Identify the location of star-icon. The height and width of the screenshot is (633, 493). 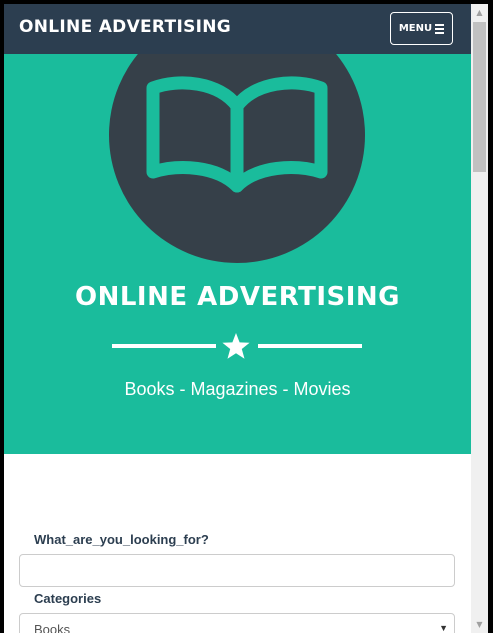
(236, 346).